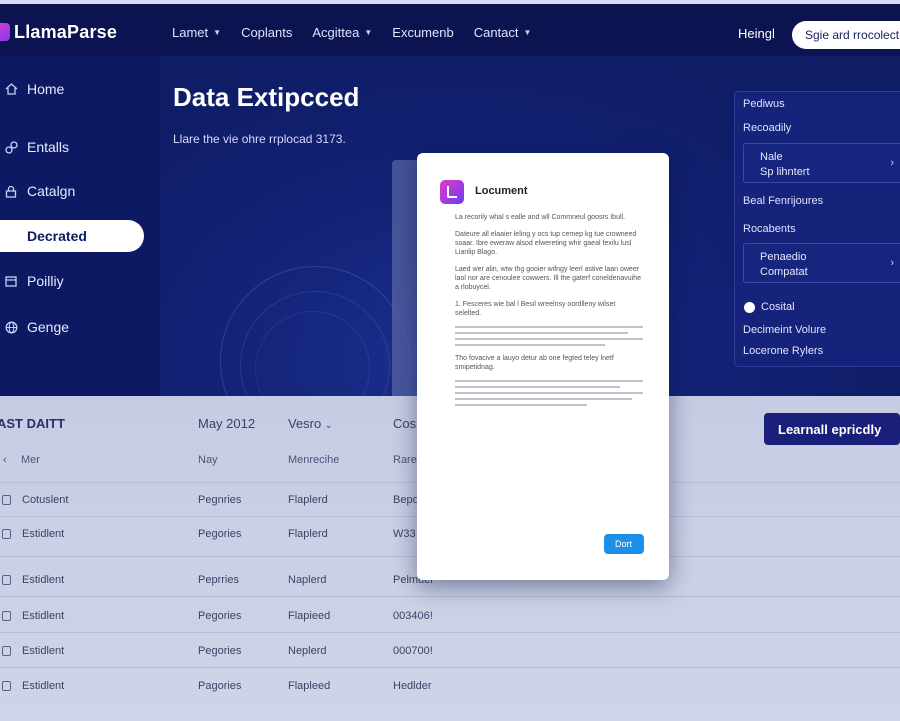 Image resolution: width=900 pixels, height=721 pixels. Describe the element at coordinates (501, 191) in the screenshot. I see `modal-title: Locument` at that location.